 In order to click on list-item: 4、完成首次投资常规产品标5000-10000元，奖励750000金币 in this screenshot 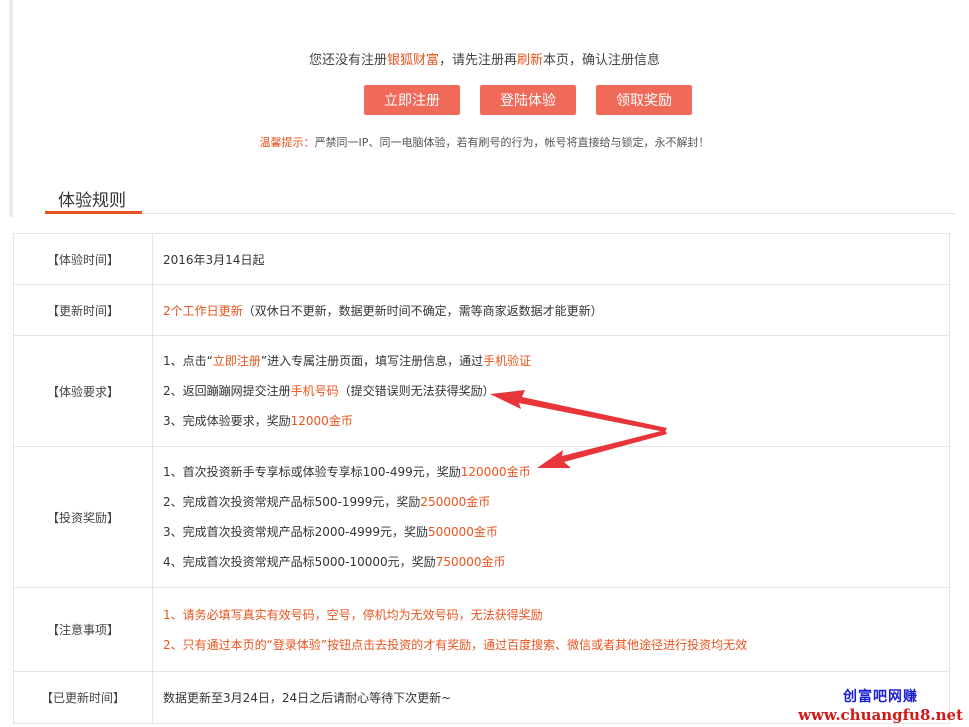, I will do `click(555, 562)`.